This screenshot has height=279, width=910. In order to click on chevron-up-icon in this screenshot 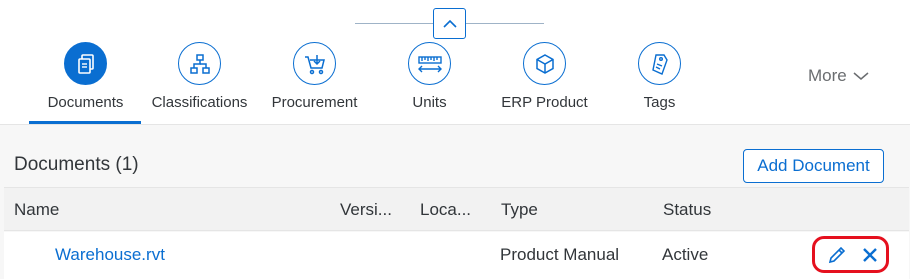, I will do `click(449, 23)`.